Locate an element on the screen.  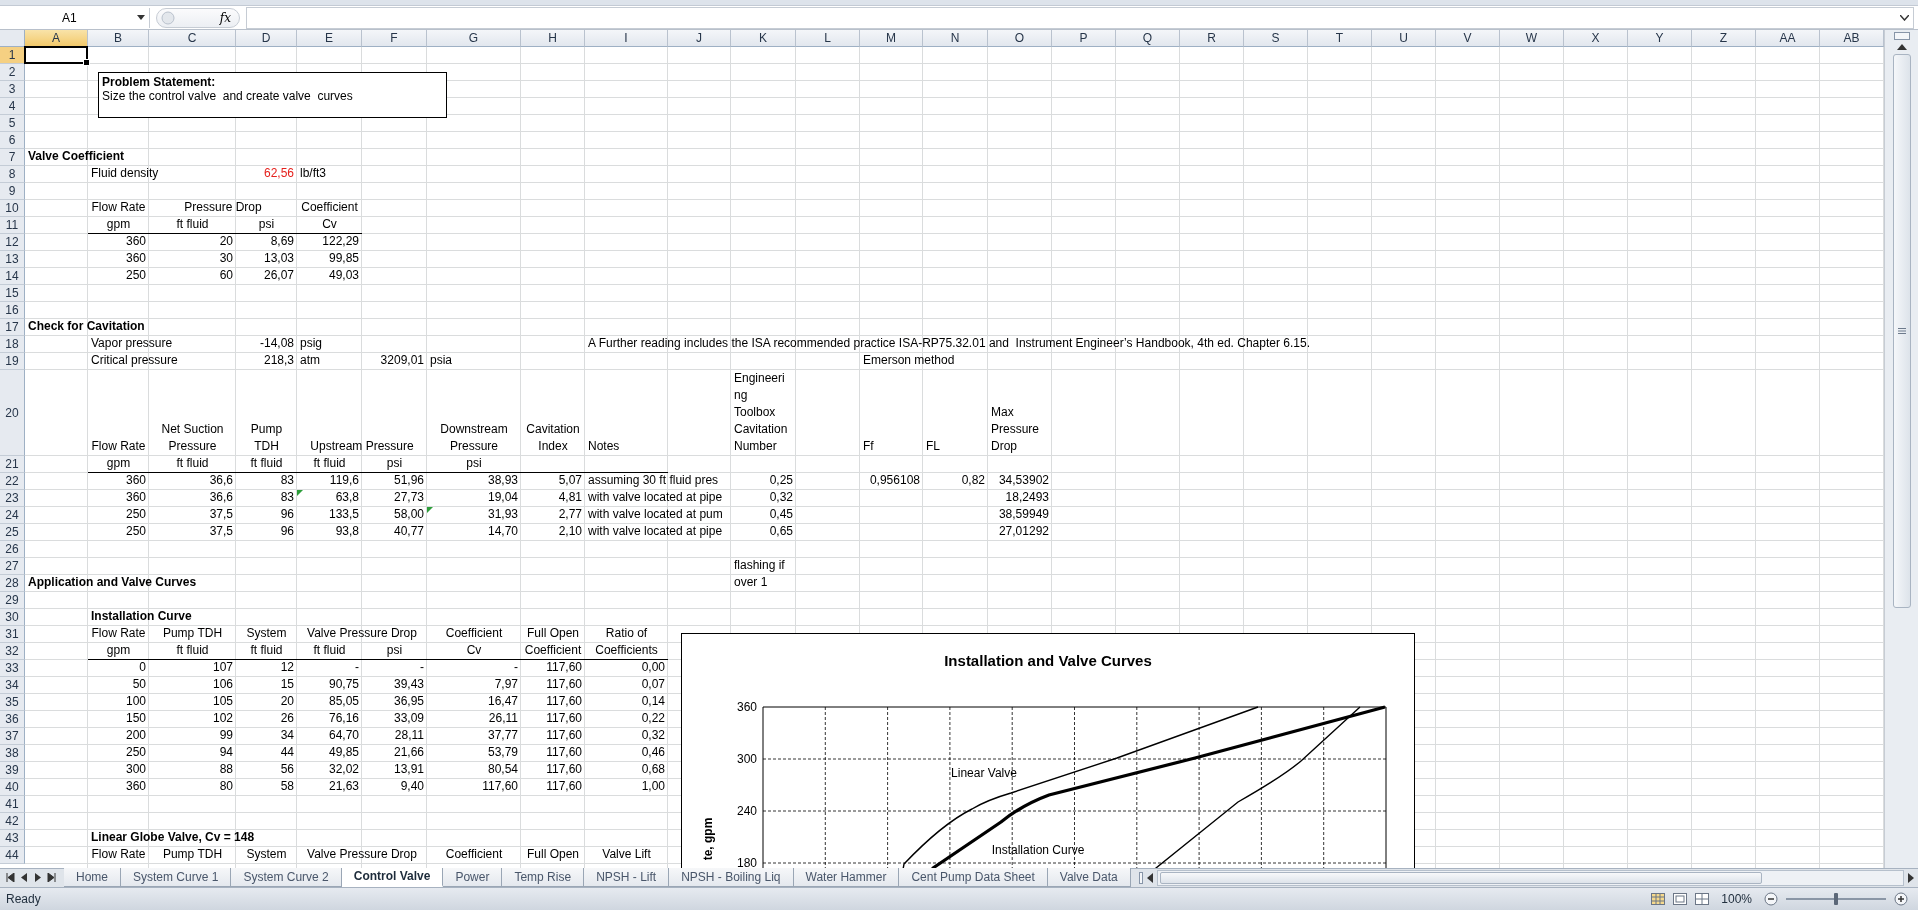
row-header: 41 is located at coordinates (12, 805).